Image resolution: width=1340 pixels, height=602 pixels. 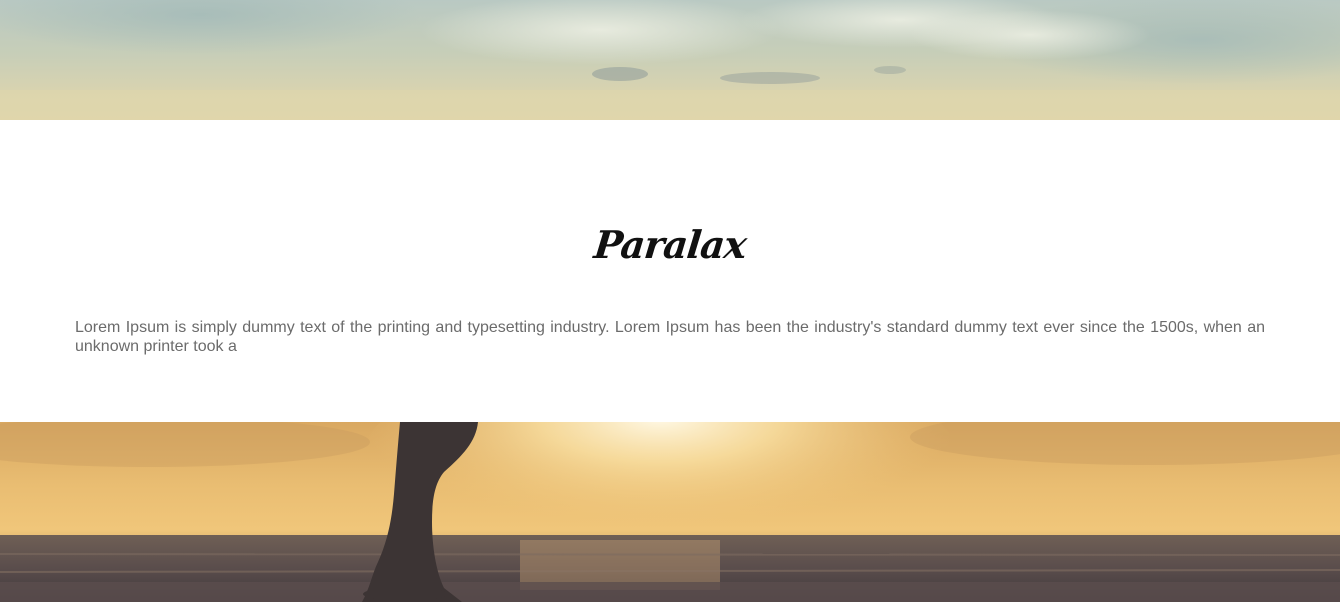 I want to click on section-title: Paralax, so click(x=670, y=244).